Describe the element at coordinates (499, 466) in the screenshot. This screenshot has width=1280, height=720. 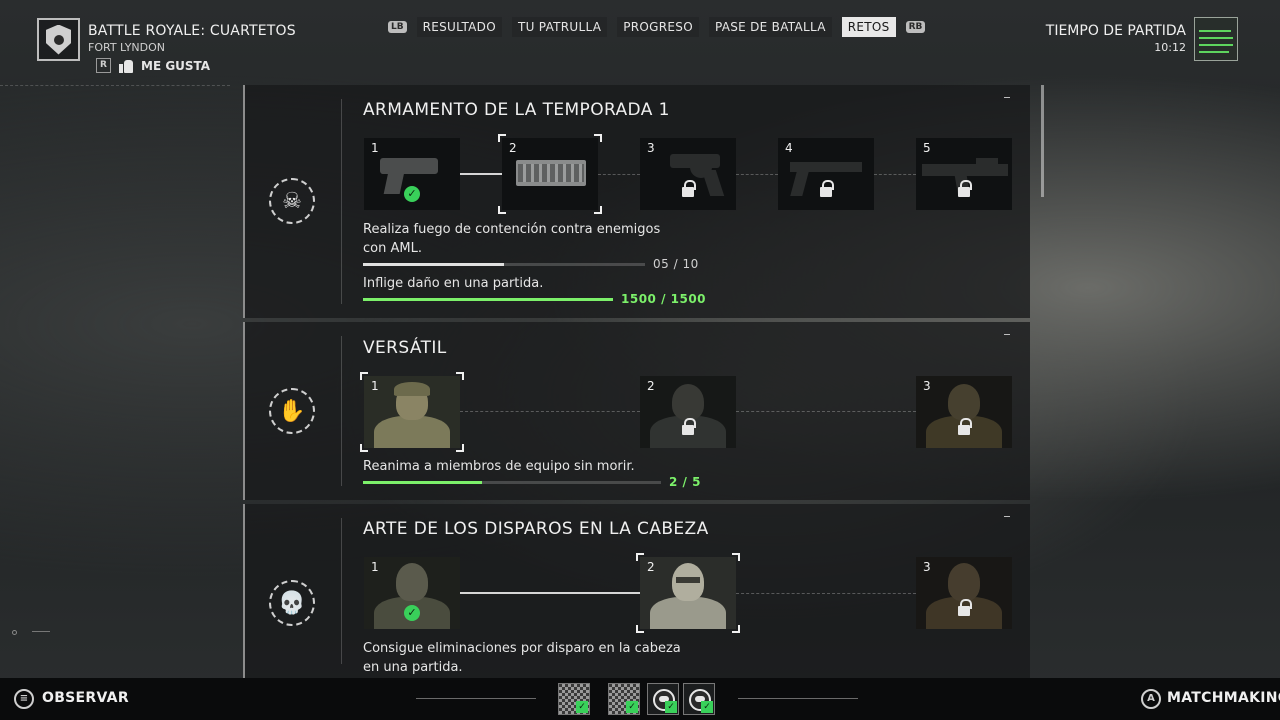
I see `task-description: Reanima a miembros de equipo sin morir.` at that location.